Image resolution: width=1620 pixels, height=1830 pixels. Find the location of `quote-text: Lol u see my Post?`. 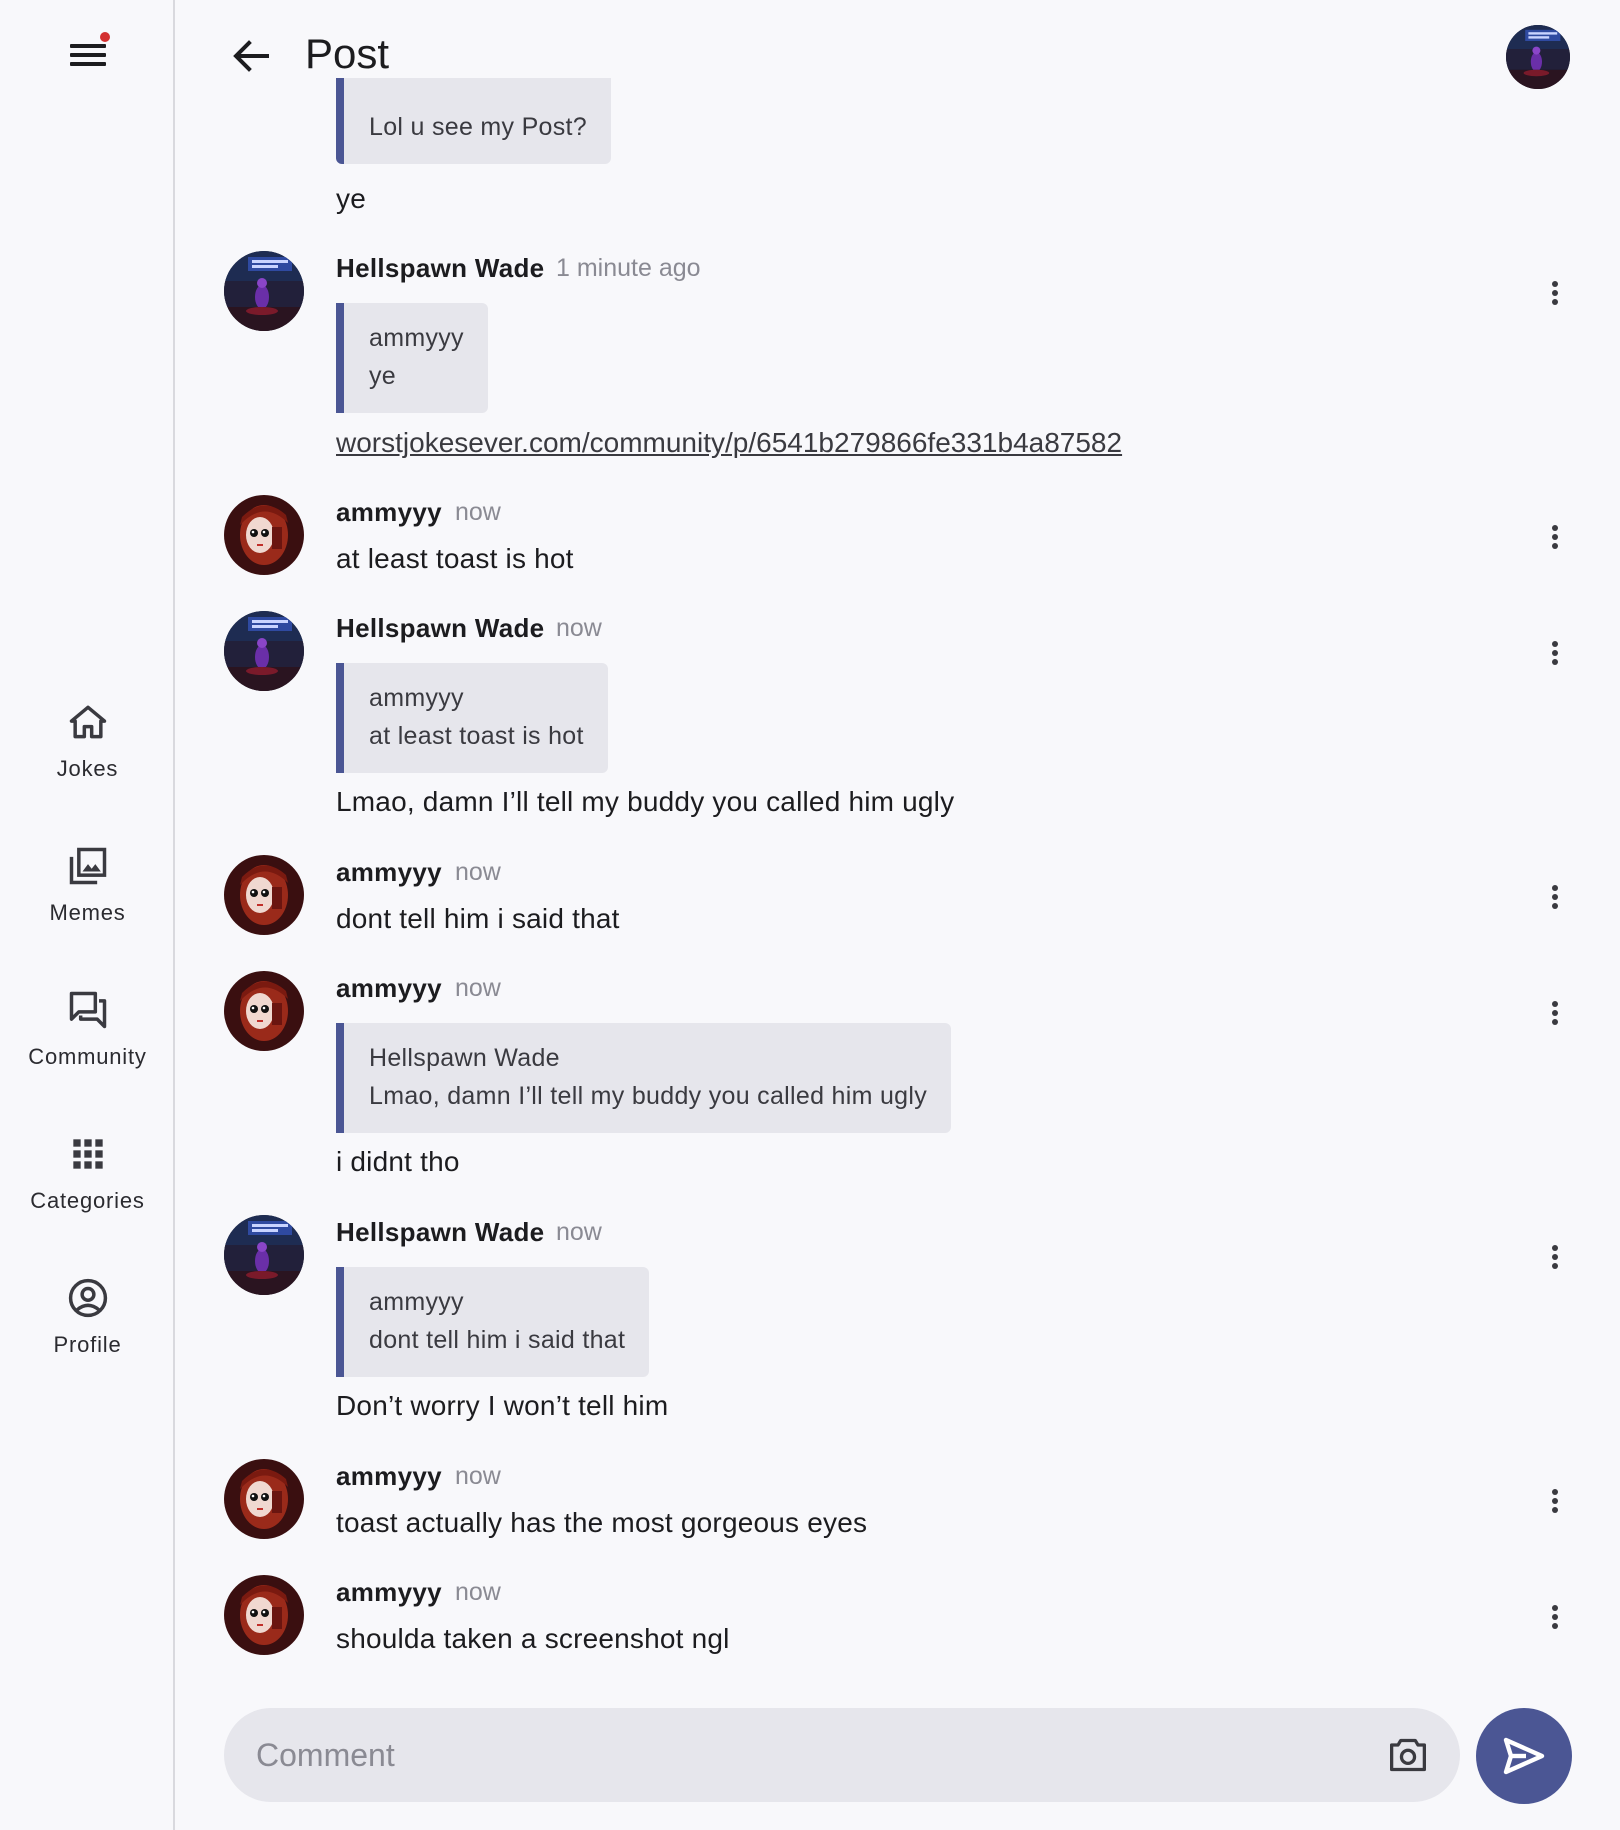

quote-text: Lol u see my Post? is located at coordinates (478, 127).